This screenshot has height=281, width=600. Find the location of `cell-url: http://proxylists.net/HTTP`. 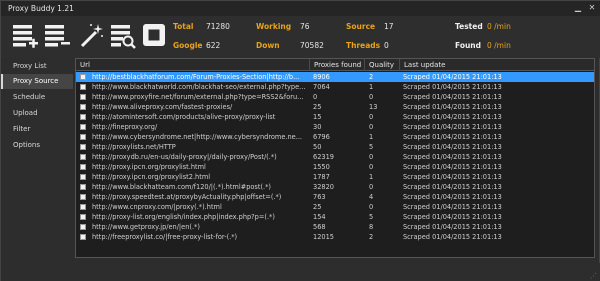

cell-url: http://proxylists.net/HTTP is located at coordinates (134, 147).